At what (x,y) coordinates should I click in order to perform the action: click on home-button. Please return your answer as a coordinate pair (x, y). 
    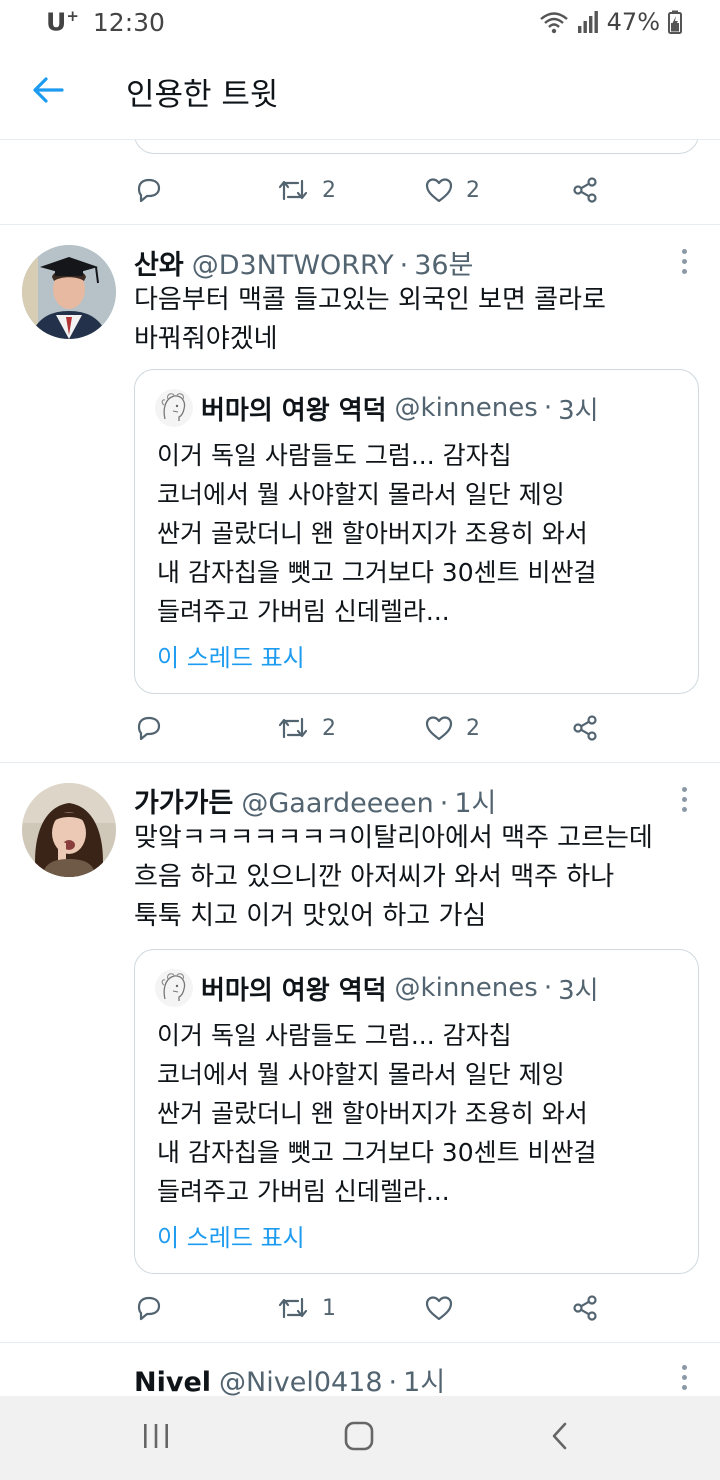
    Looking at the image, I should click on (359, 1438).